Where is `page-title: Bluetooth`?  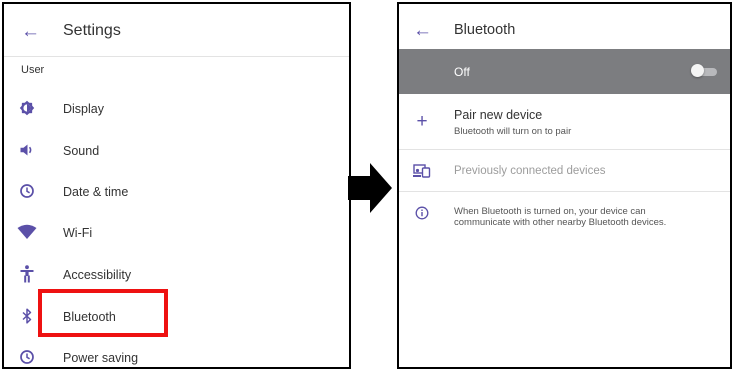 page-title: Bluetooth is located at coordinates (485, 30).